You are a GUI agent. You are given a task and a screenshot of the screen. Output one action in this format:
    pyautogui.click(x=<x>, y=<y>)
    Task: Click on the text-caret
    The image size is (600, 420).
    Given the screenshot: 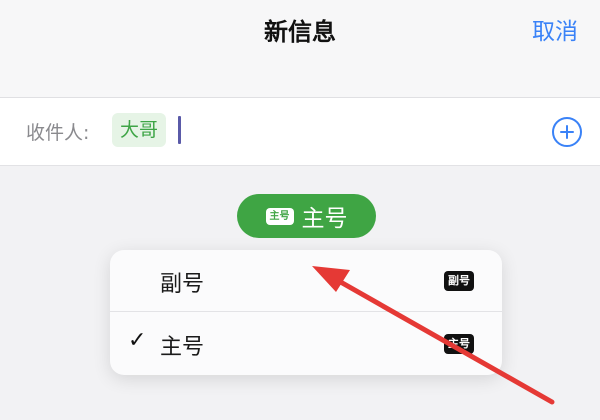 What is the action you would take?
    pyautogui.click(x=179, y=130)
    